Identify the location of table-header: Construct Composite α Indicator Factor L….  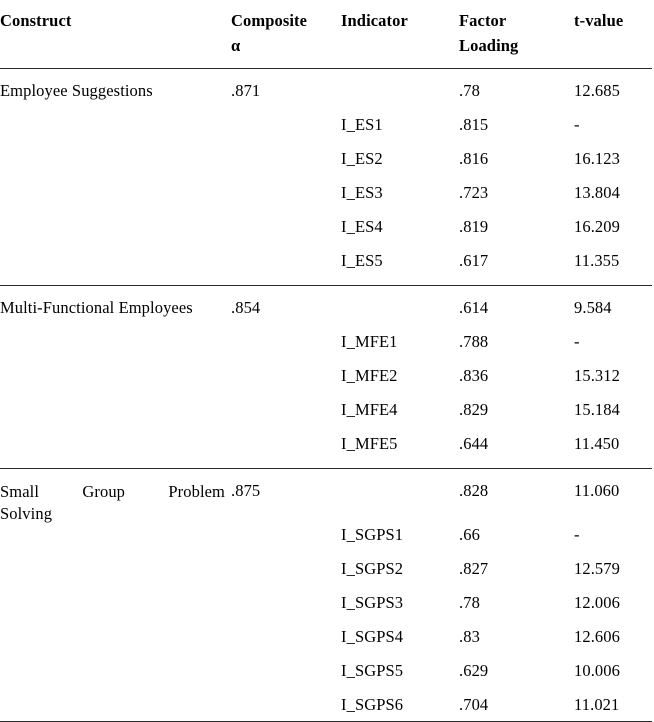
(326, 34).